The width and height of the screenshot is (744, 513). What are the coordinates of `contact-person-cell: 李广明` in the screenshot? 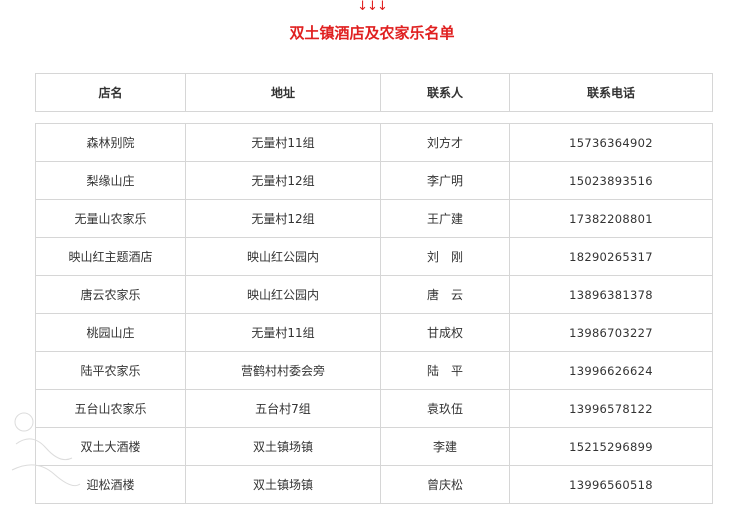 It's located at (445, 180).